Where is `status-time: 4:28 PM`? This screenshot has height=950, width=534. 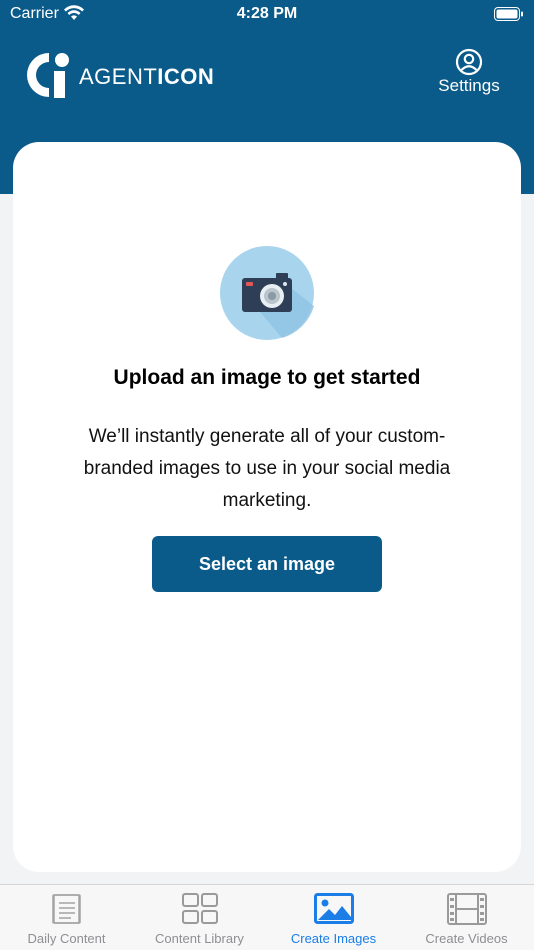 status-time: 4:28 PM is located at coordinates (267, 13).